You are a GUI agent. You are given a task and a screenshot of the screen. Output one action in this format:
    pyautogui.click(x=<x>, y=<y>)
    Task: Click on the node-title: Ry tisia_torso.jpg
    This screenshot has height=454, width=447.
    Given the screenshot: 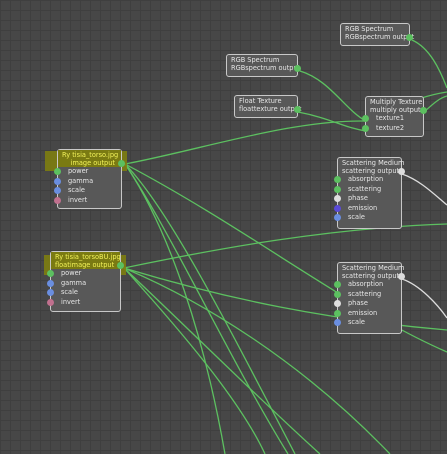 What is the action you would take?
    pyautogui.click(x=89, y=155)
    